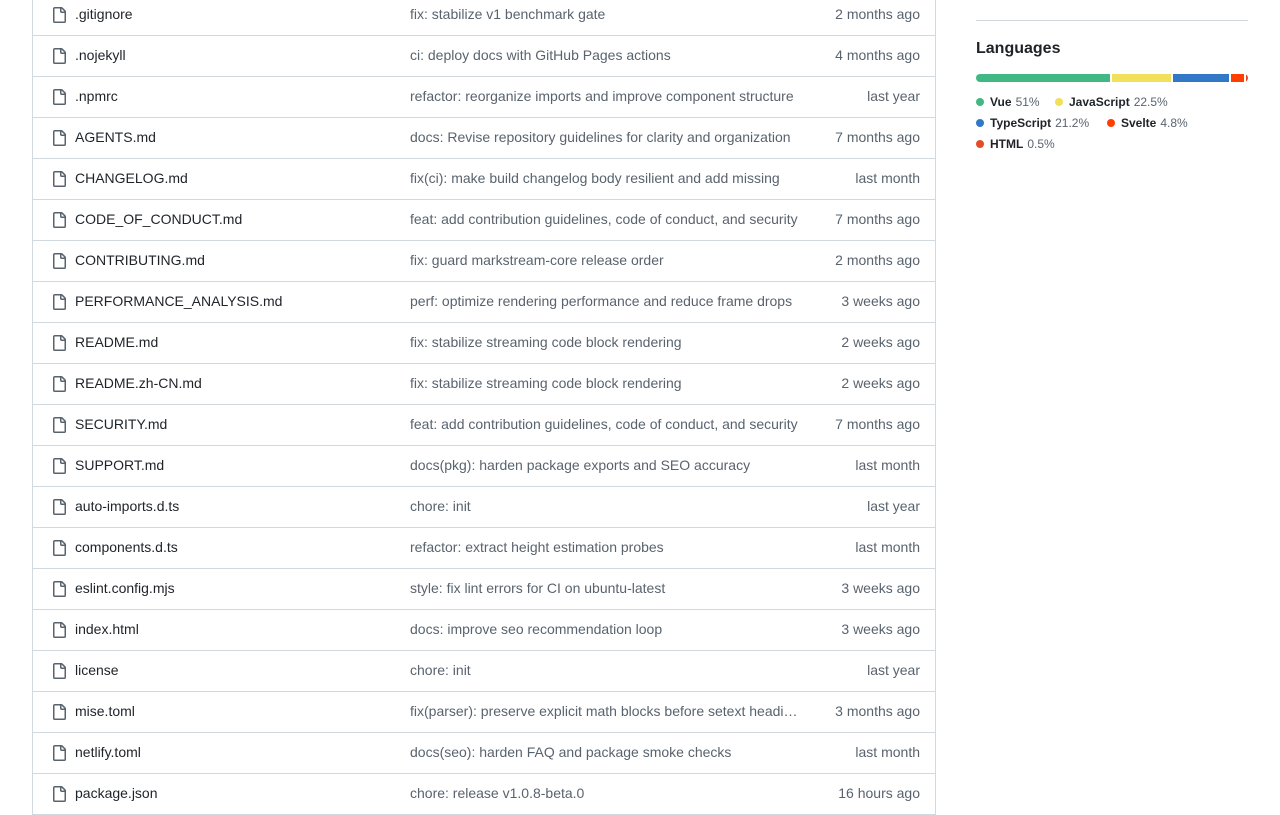  I want to click on language-item: JavaScript 22.5%, so click(1111, 102).